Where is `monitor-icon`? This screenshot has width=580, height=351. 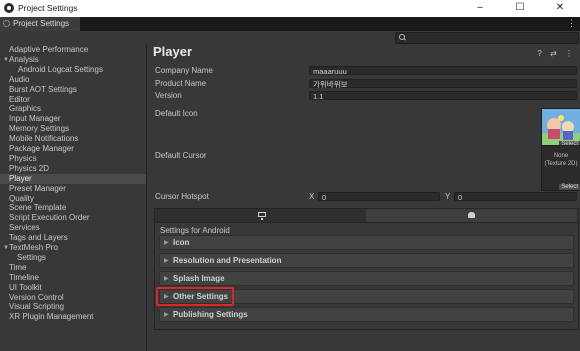 monitor-icon is located at coordinates (262, 216).